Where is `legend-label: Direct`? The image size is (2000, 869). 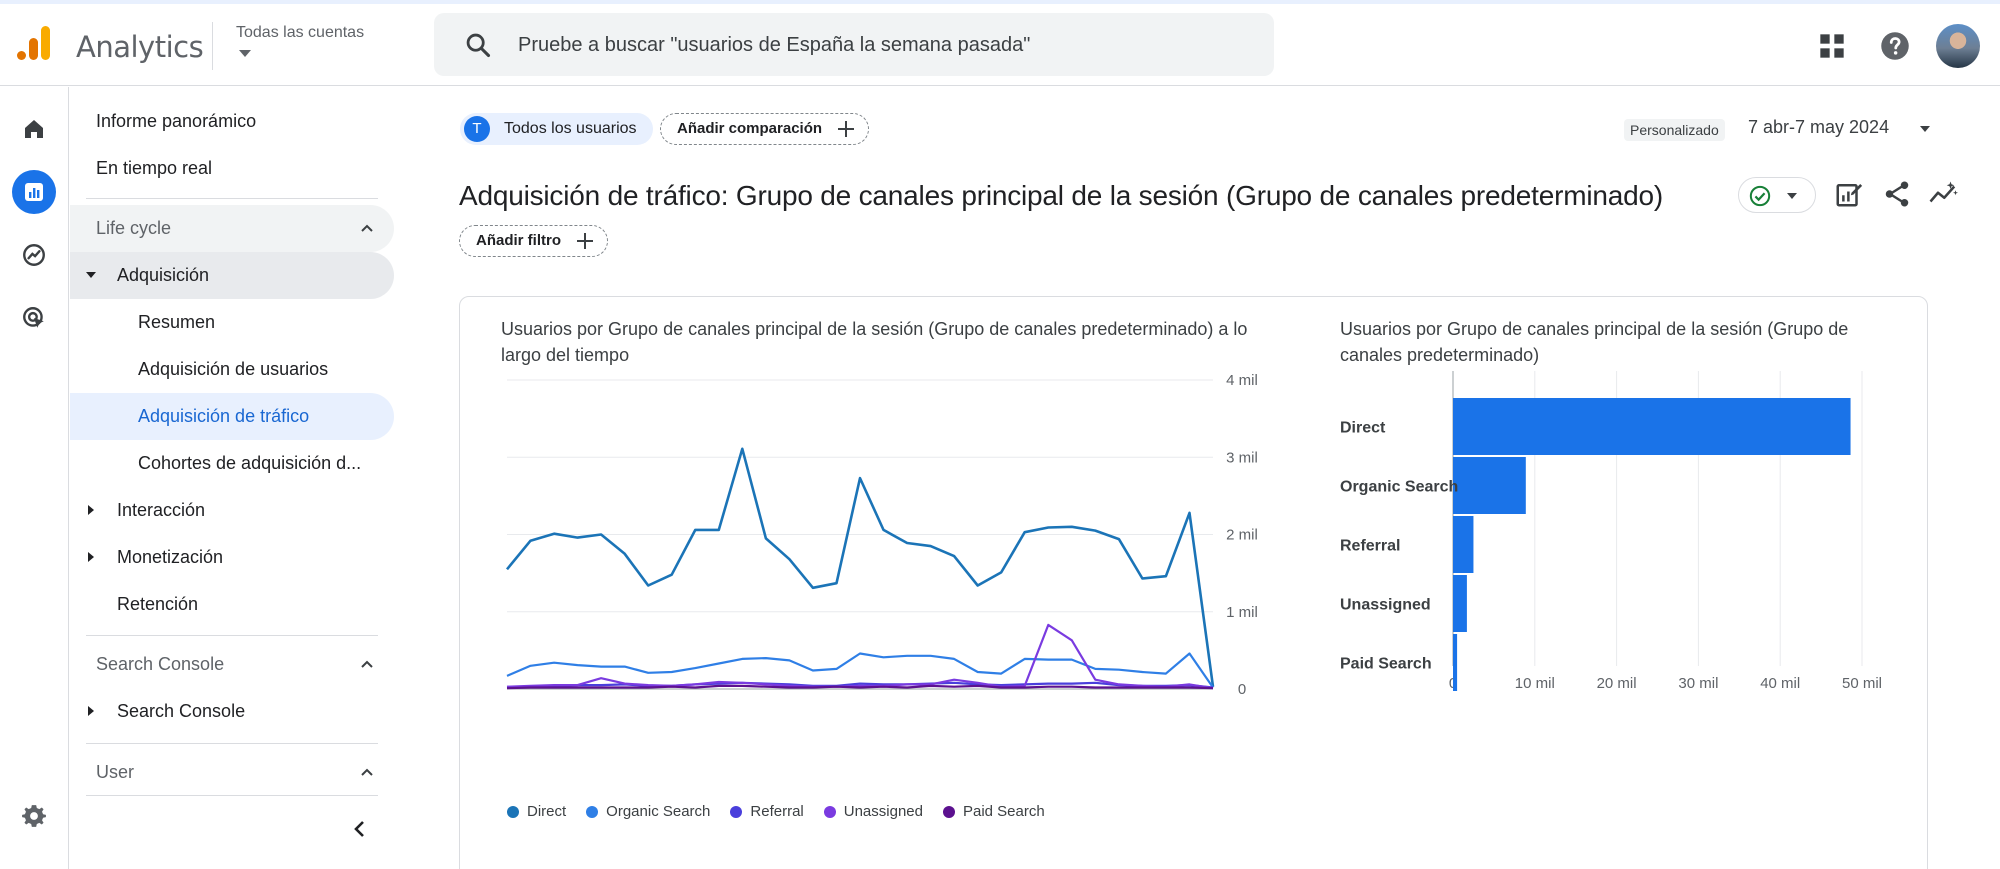 legend-label: Direct is located at coordinates (547, 811).